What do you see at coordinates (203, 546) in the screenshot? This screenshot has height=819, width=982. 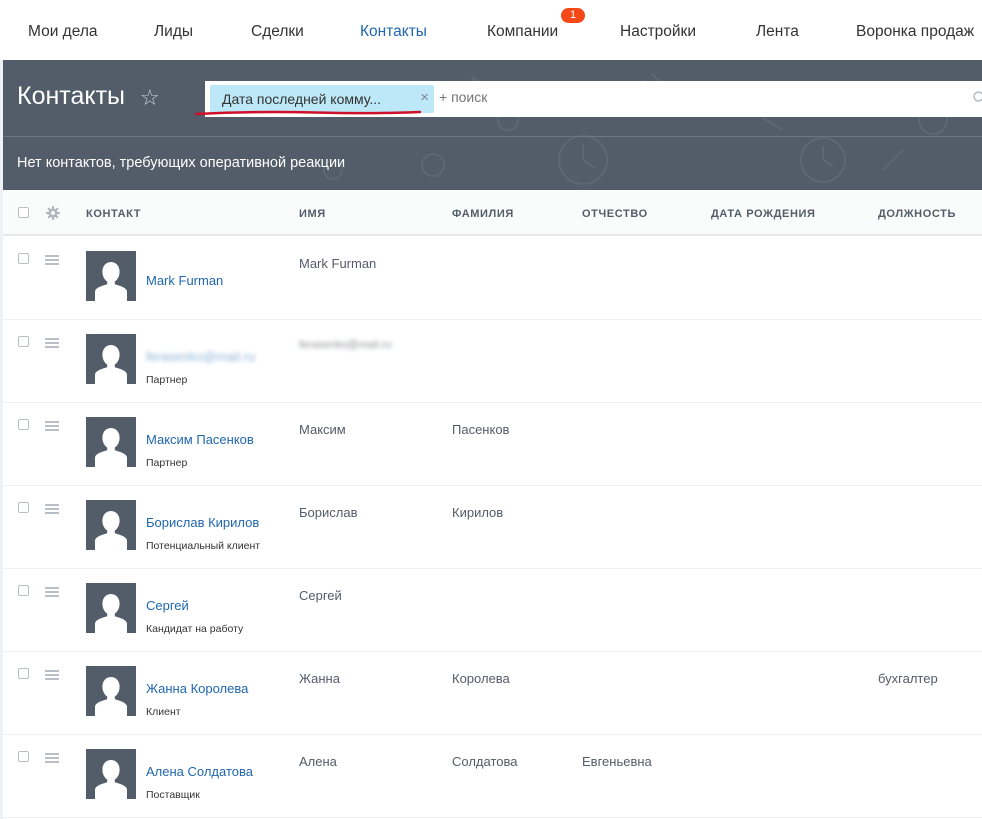 I see `contact-type: Потенциальный клиент` at bounding box center [203, 546].